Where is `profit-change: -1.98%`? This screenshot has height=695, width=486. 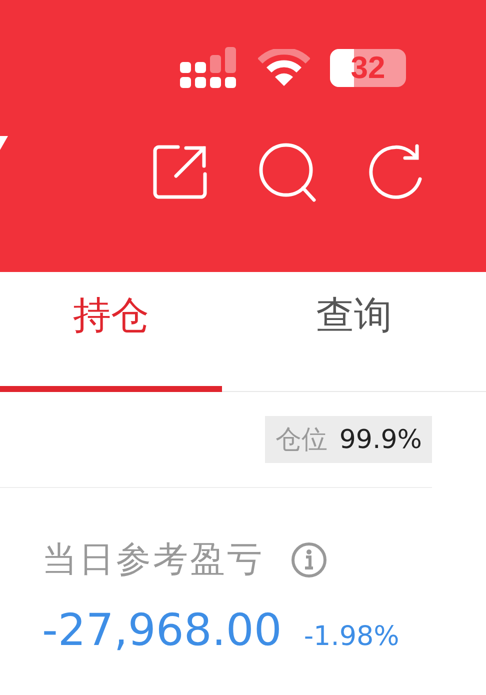 profit-change: -1.98% is located at coordinates (352, 636).